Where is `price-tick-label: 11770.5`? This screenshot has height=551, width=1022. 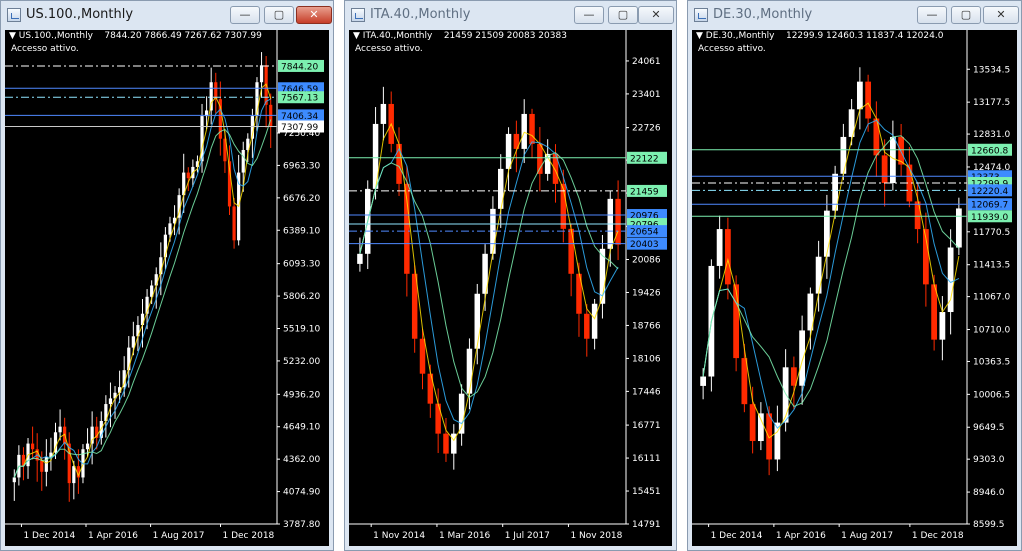 price-tick-label: 11770.5 is located at coordinates (991, 233).